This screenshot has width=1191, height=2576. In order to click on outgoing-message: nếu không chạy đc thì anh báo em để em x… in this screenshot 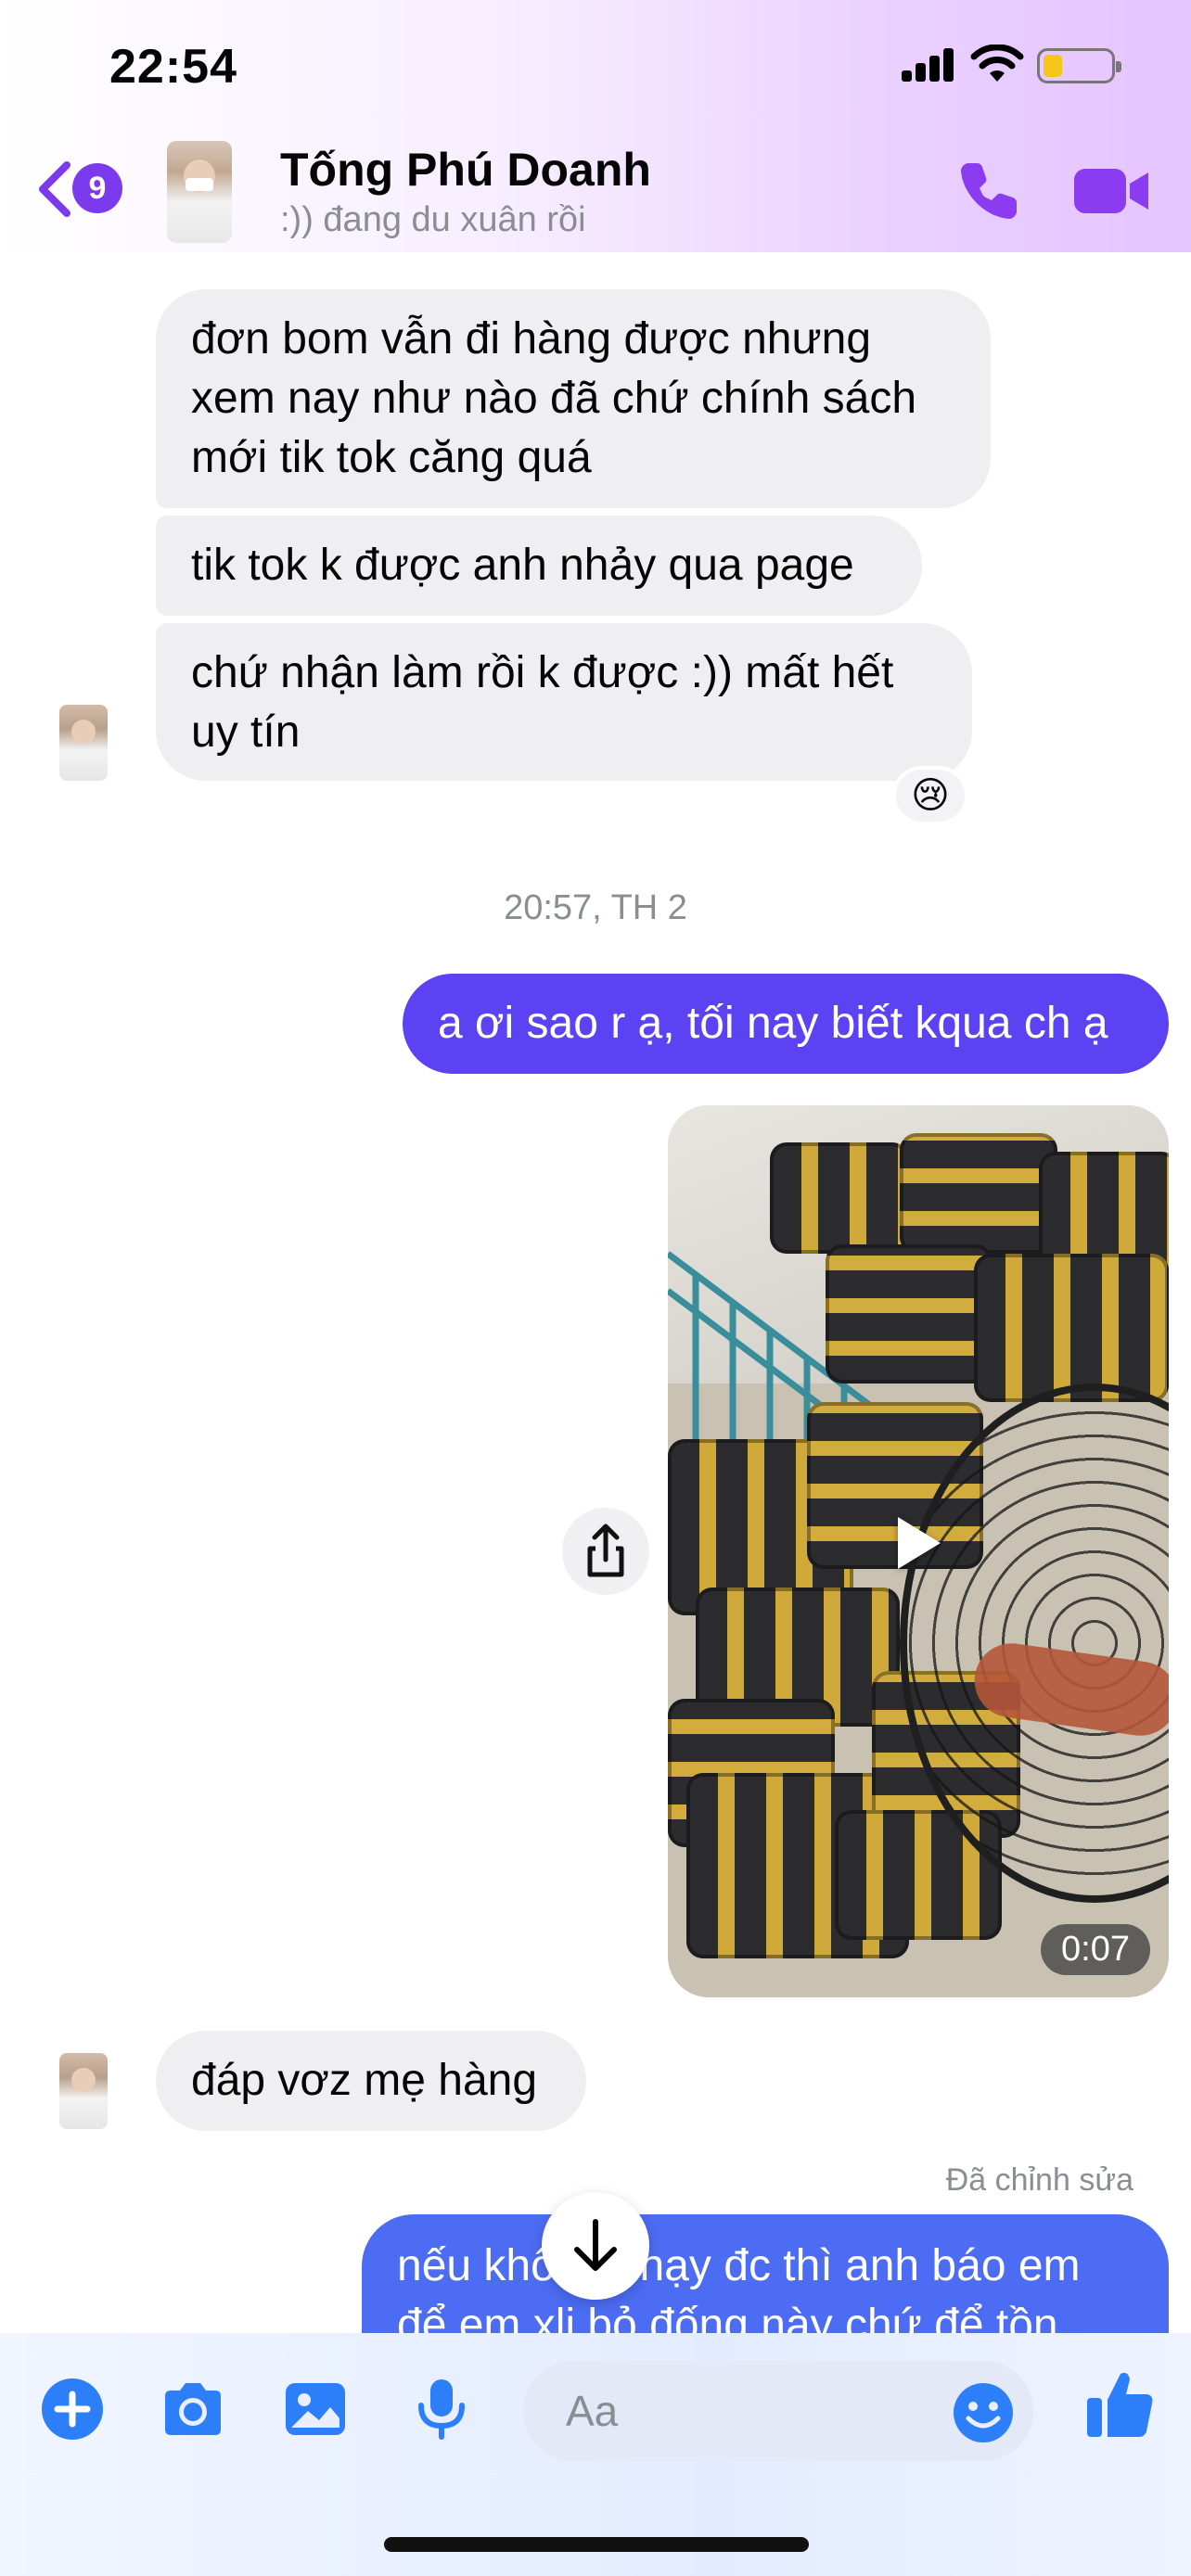, I will do `click(765, 2273)`.